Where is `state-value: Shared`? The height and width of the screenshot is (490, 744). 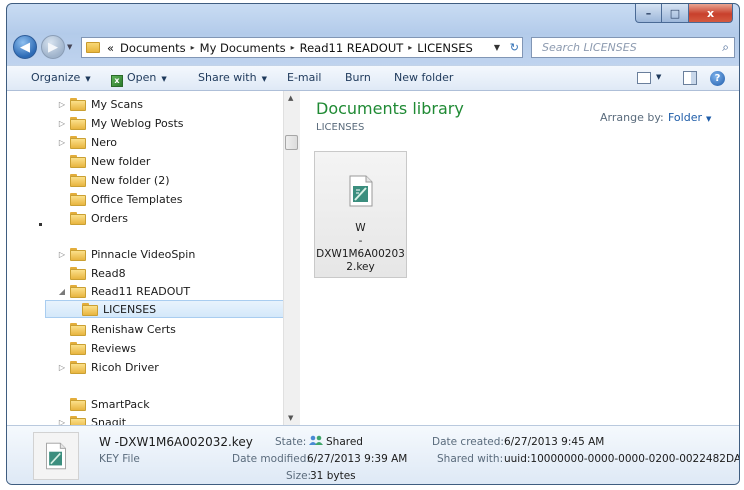
state-value: Shared is located at coordinates (336, 441).